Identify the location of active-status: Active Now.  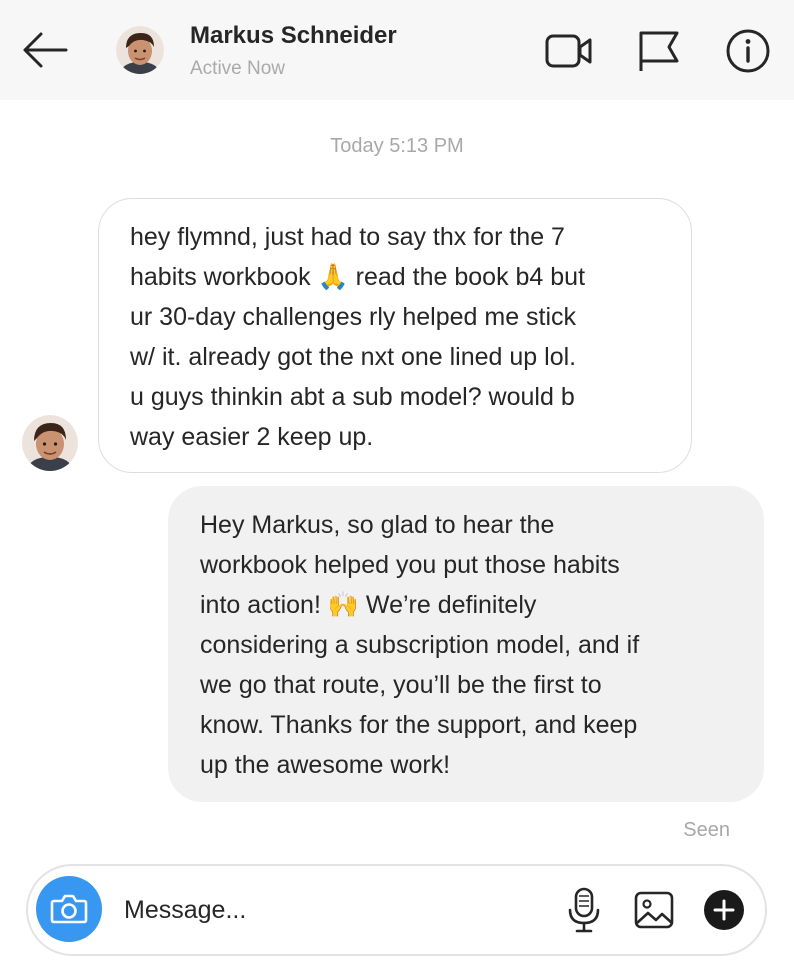
(238, 68).